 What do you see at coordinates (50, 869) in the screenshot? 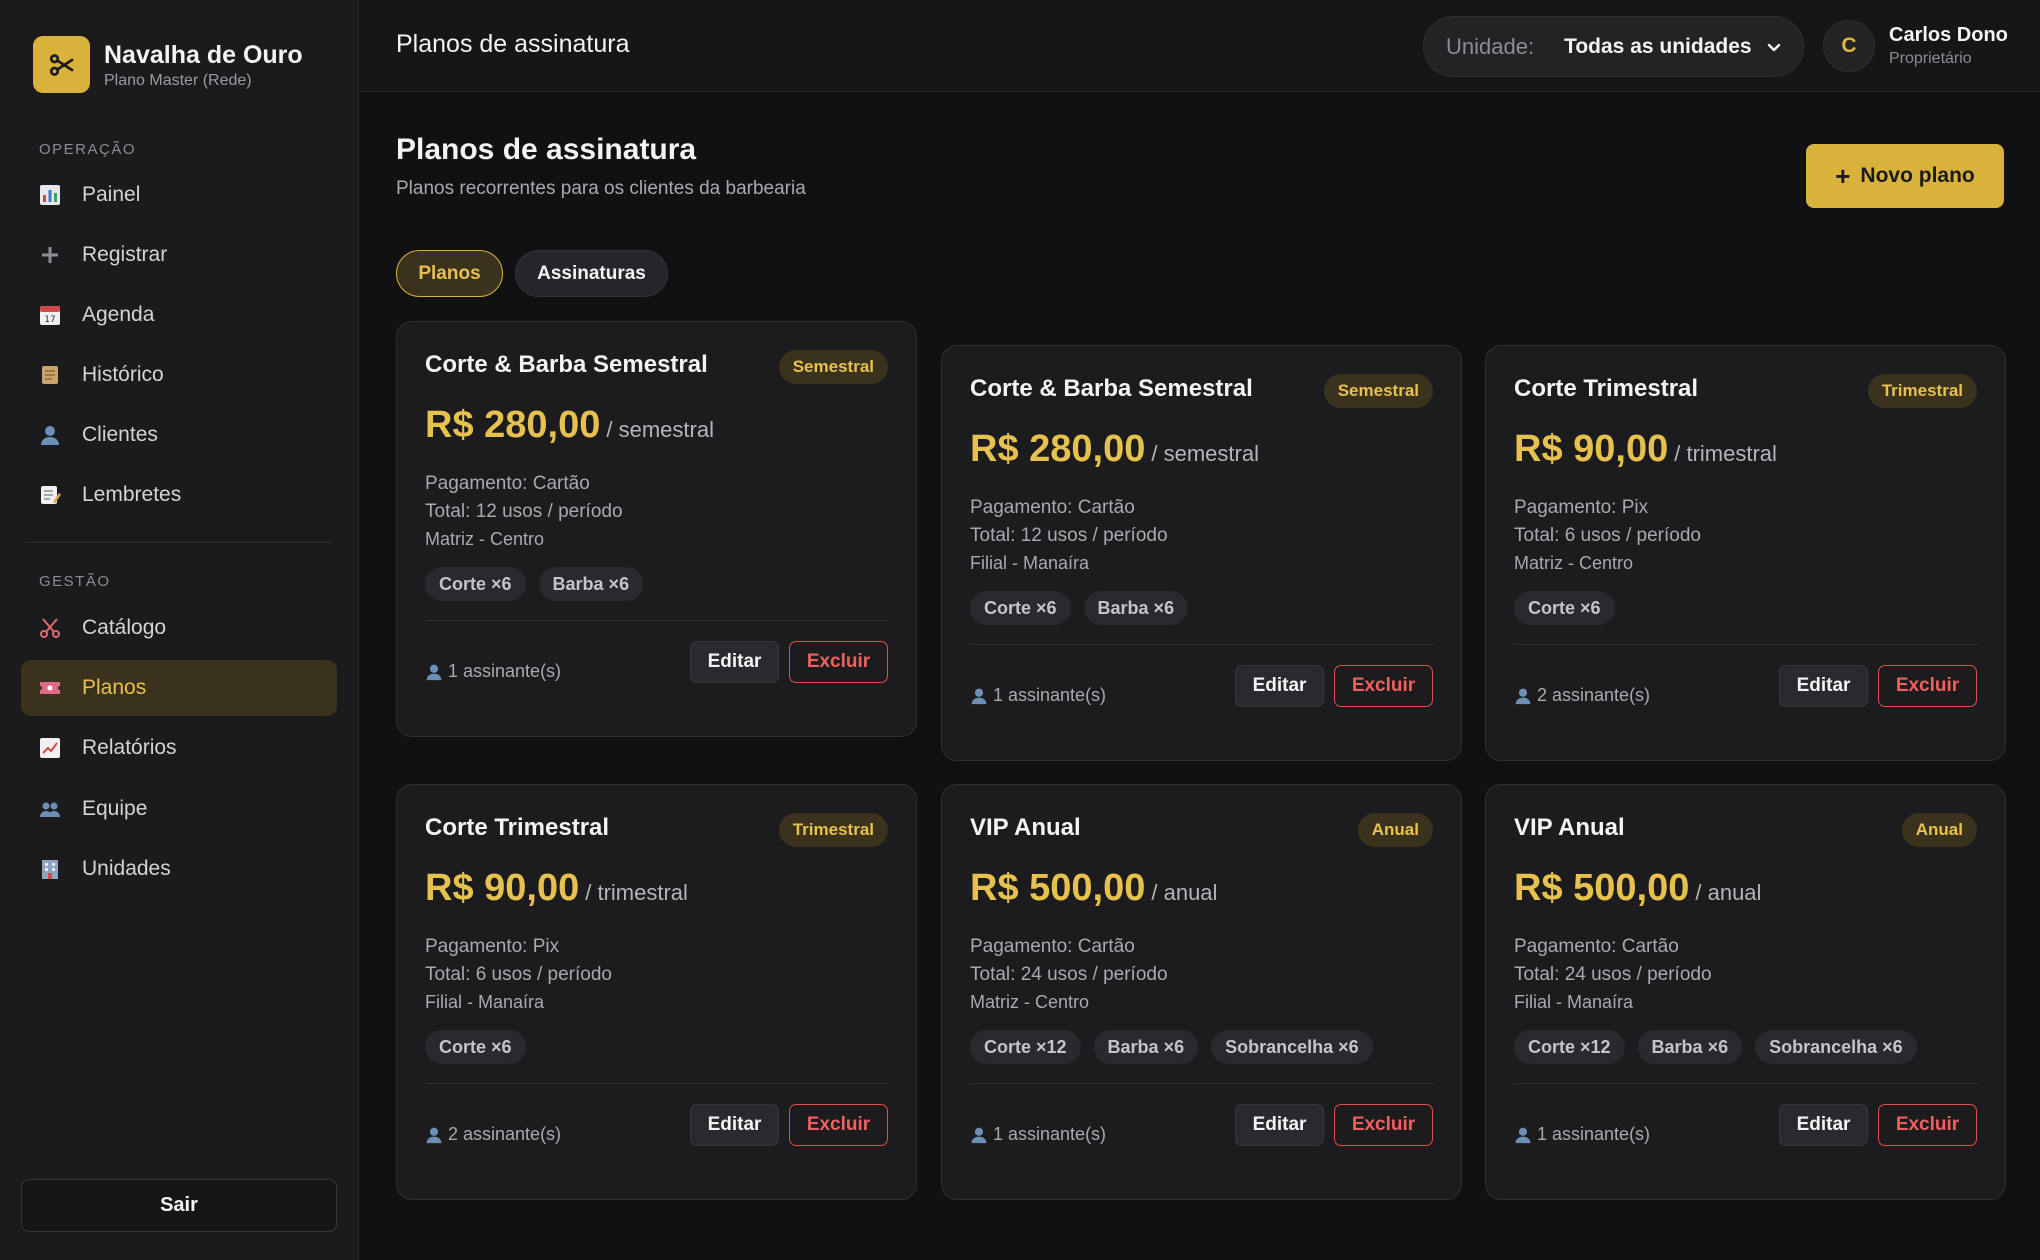
I see `building-icon` at bounding box center [50, 869].